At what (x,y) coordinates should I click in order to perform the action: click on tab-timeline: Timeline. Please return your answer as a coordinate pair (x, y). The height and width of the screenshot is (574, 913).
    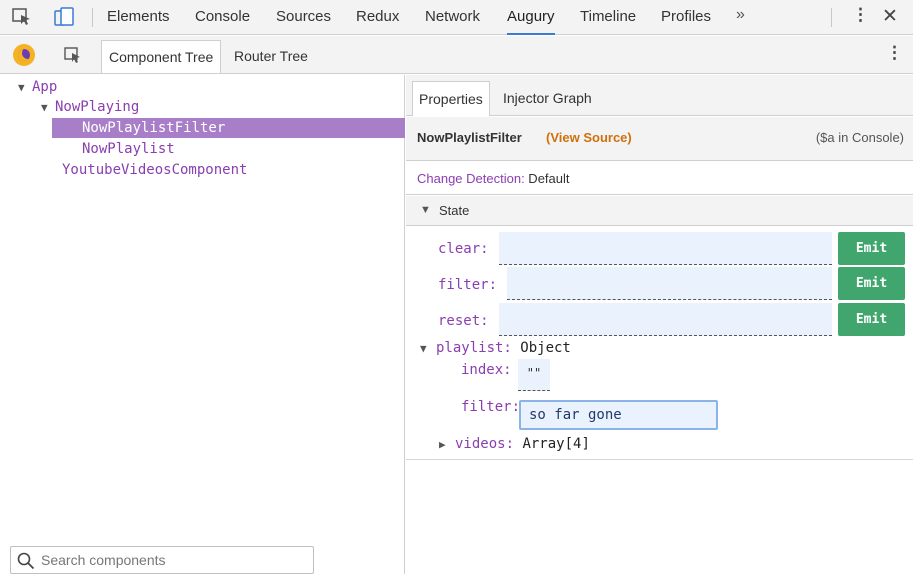
    Looking at the image, I should click on (608, 21).